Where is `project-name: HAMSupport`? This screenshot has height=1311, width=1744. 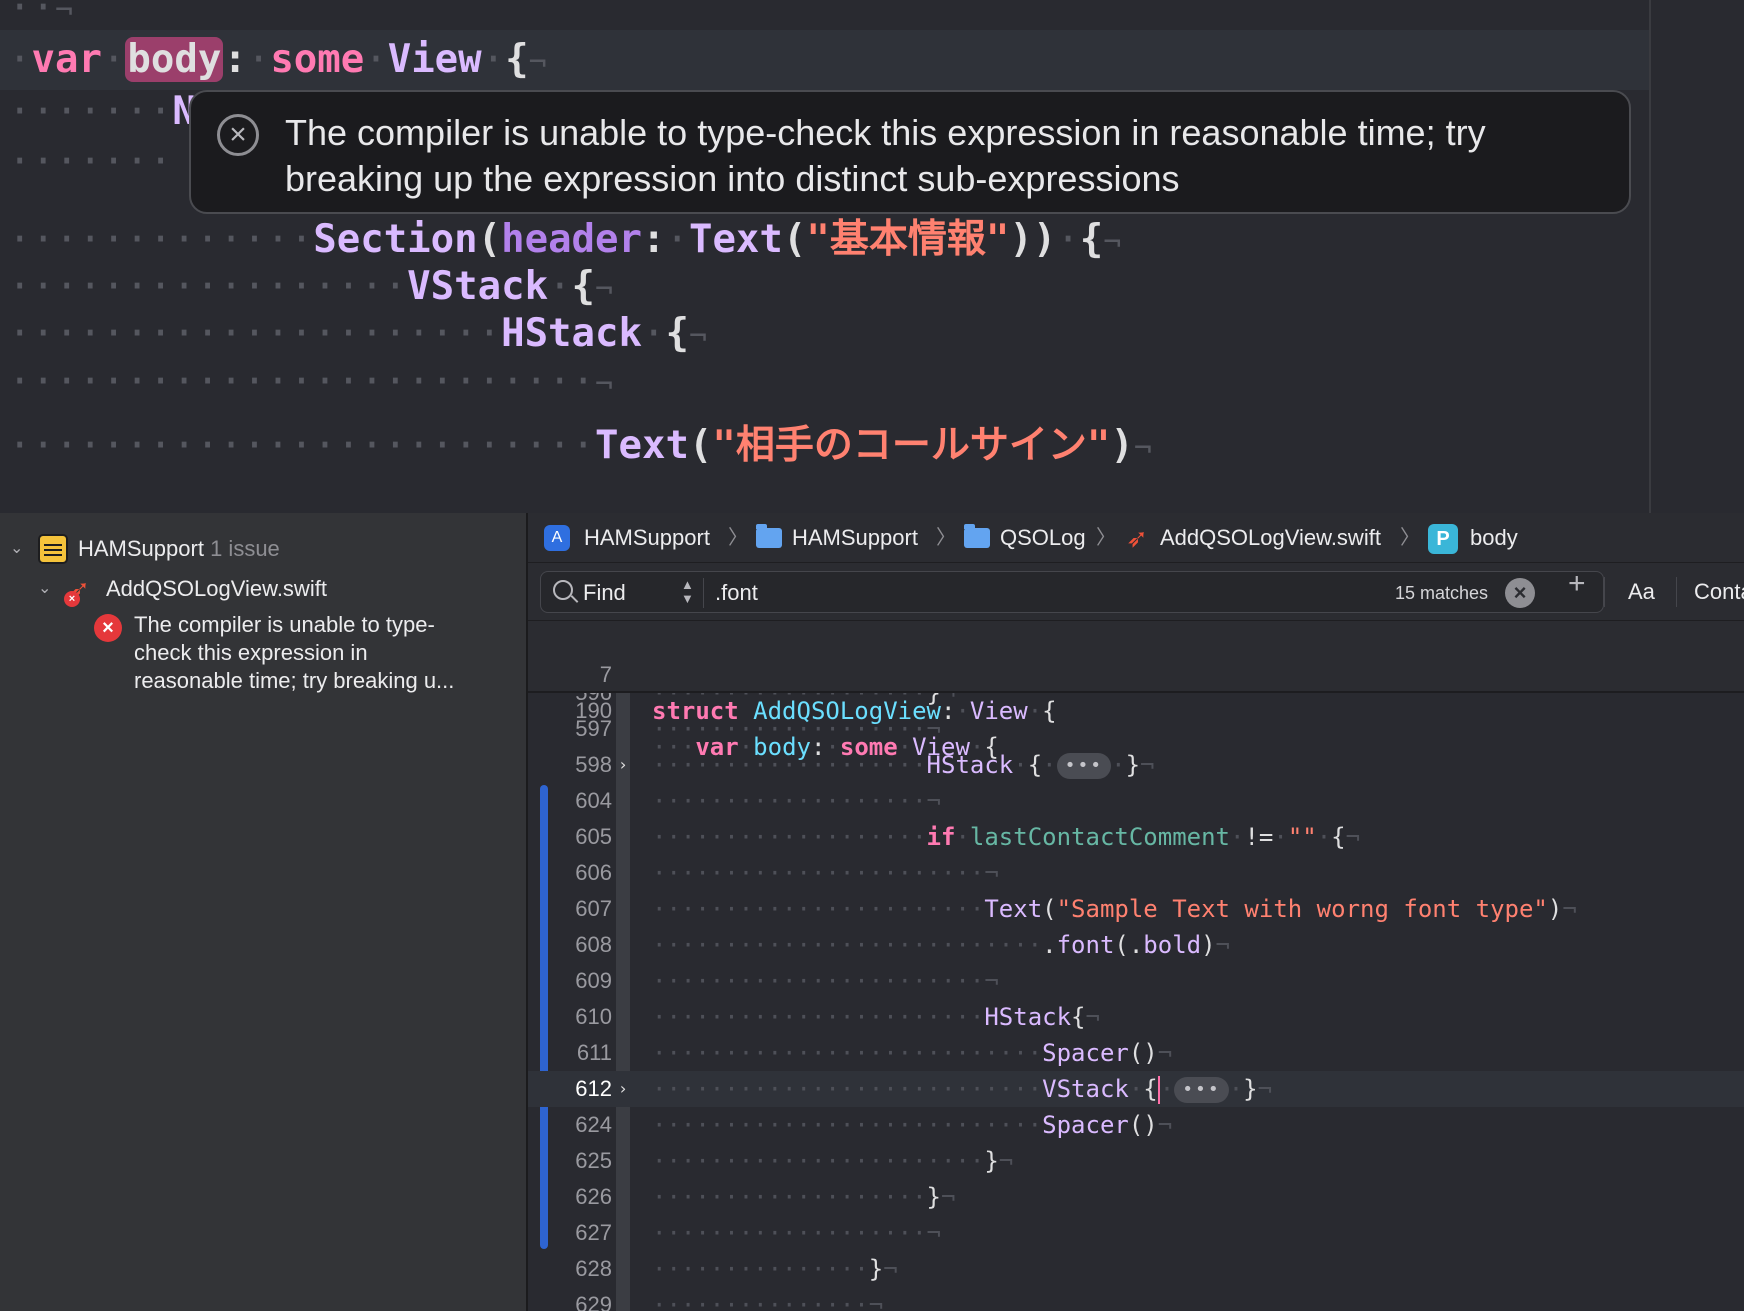
project-name: HAMSupport is located at coordinates (141, 548).